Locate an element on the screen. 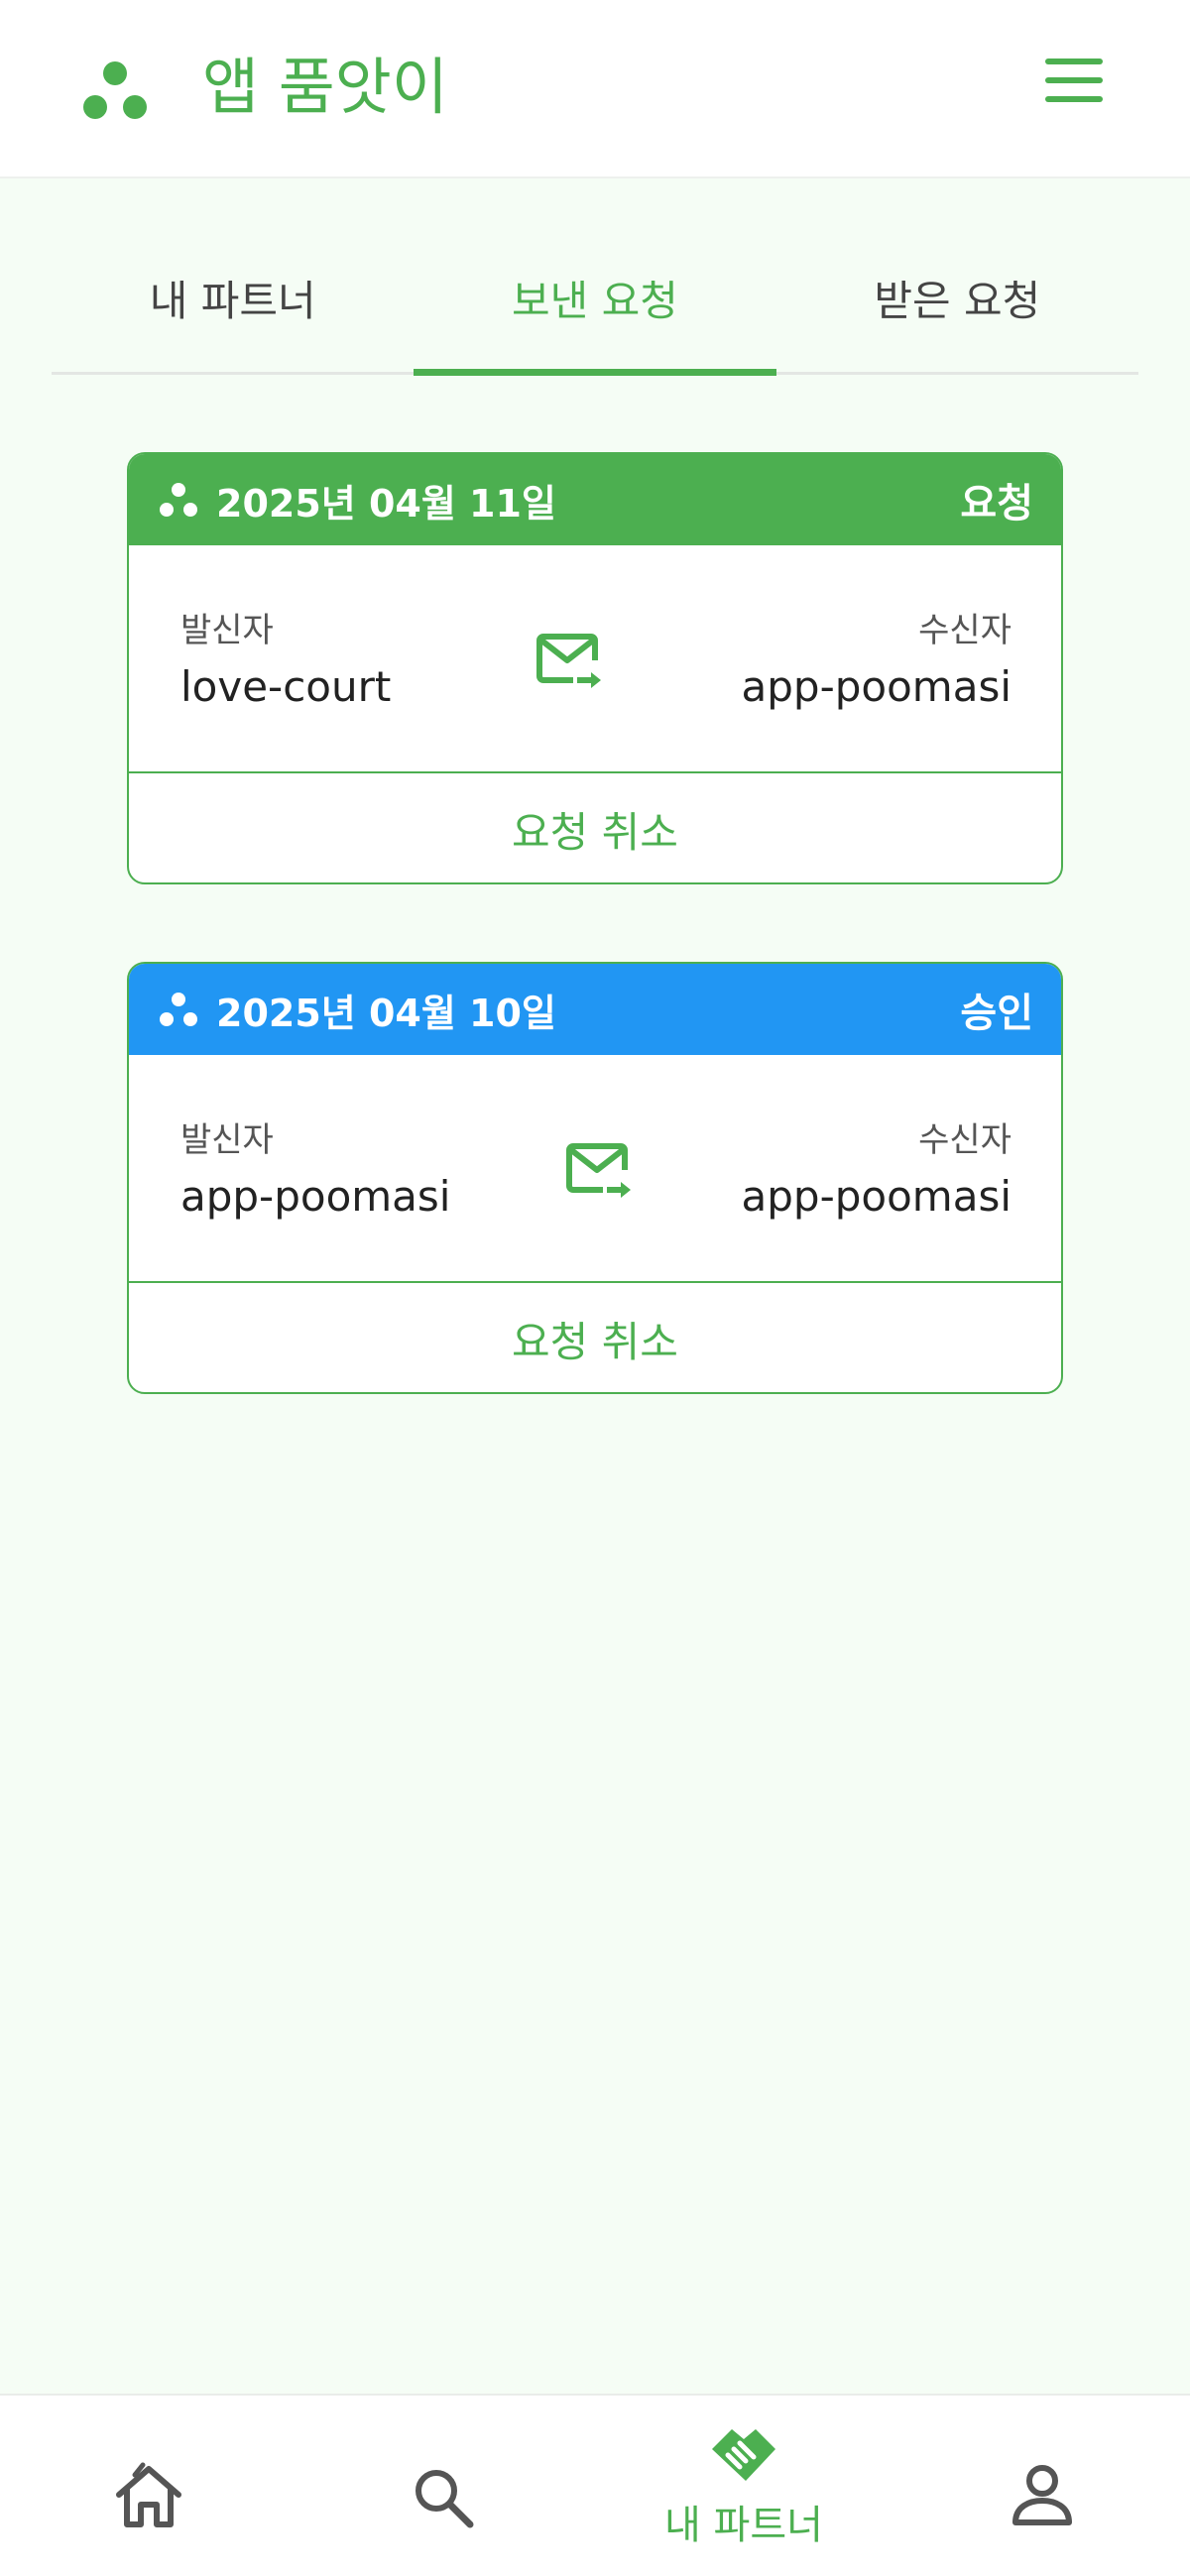 This screenshot has width=1190, height=2576. hamburger-menu-icon is located at coordinates (1074, 80).